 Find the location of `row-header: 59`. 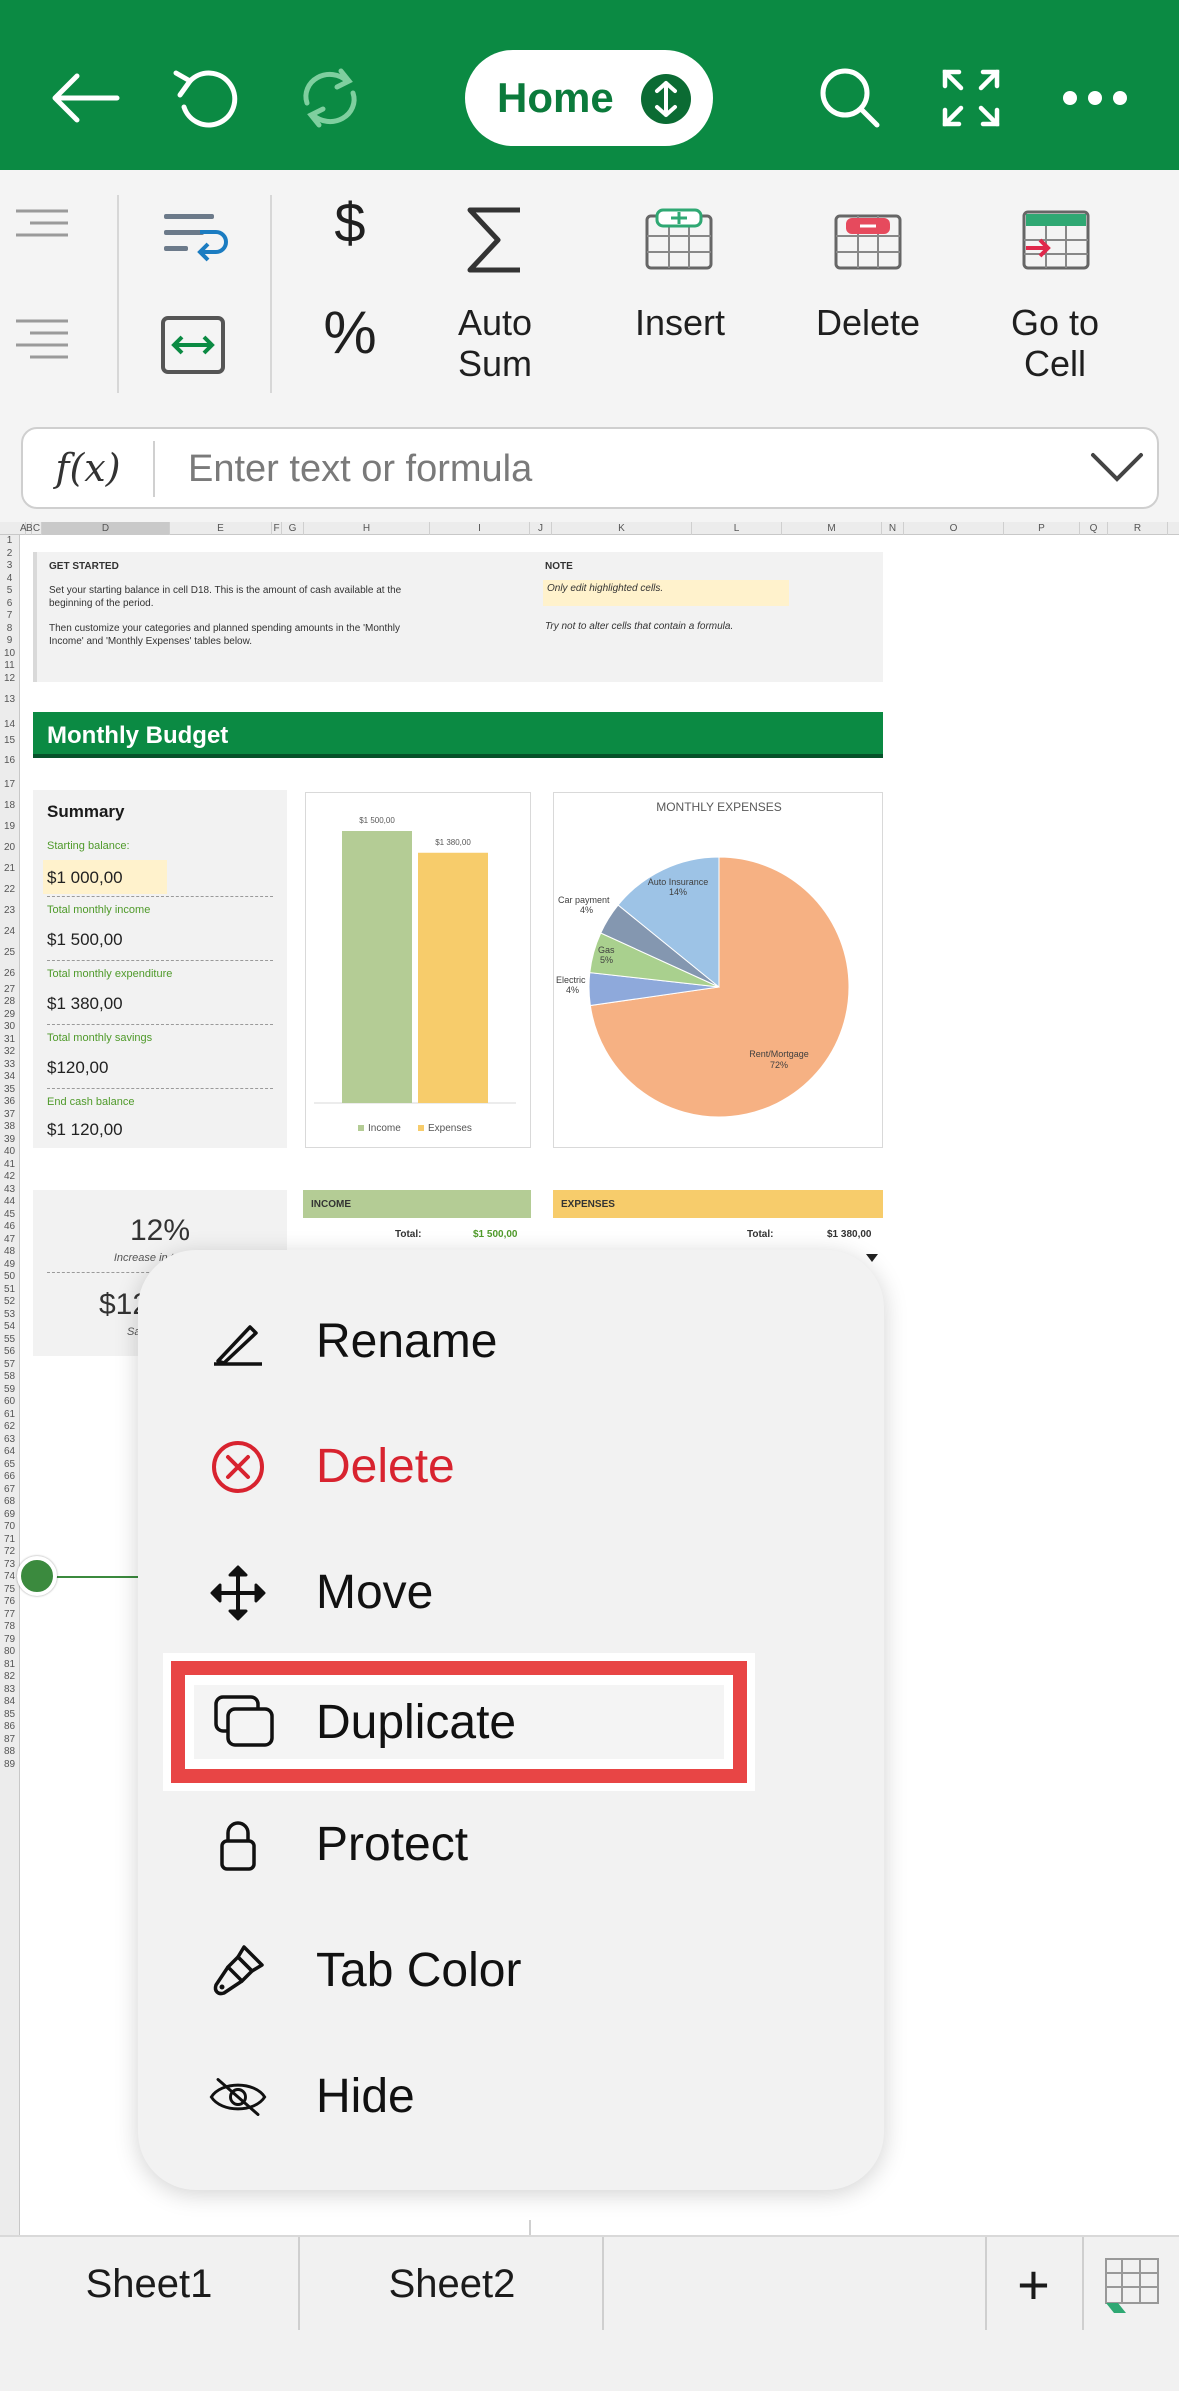

row-header: 59 is located at coordinates (9, 1390).